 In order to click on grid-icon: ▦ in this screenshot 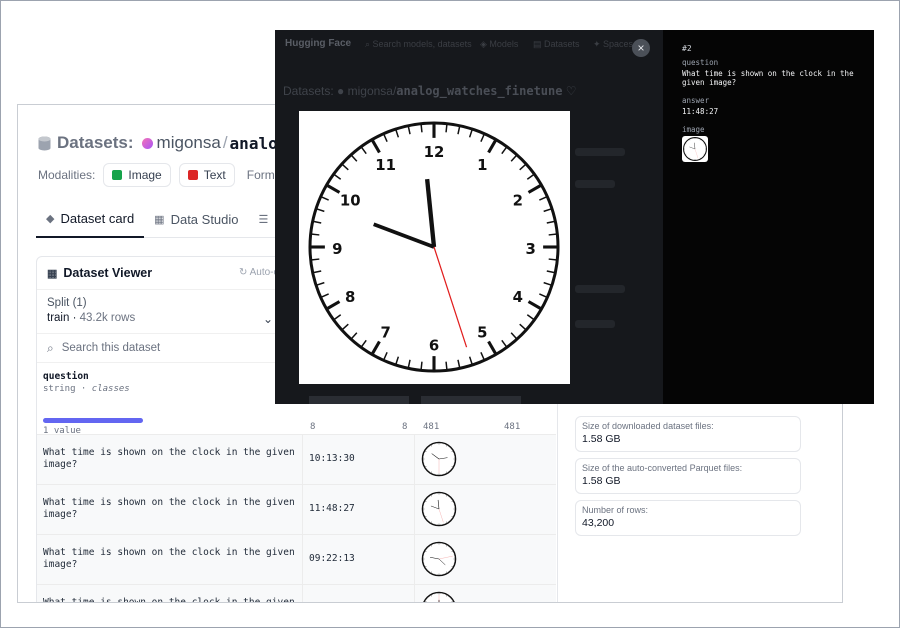, I will do `click(52, 273)`.